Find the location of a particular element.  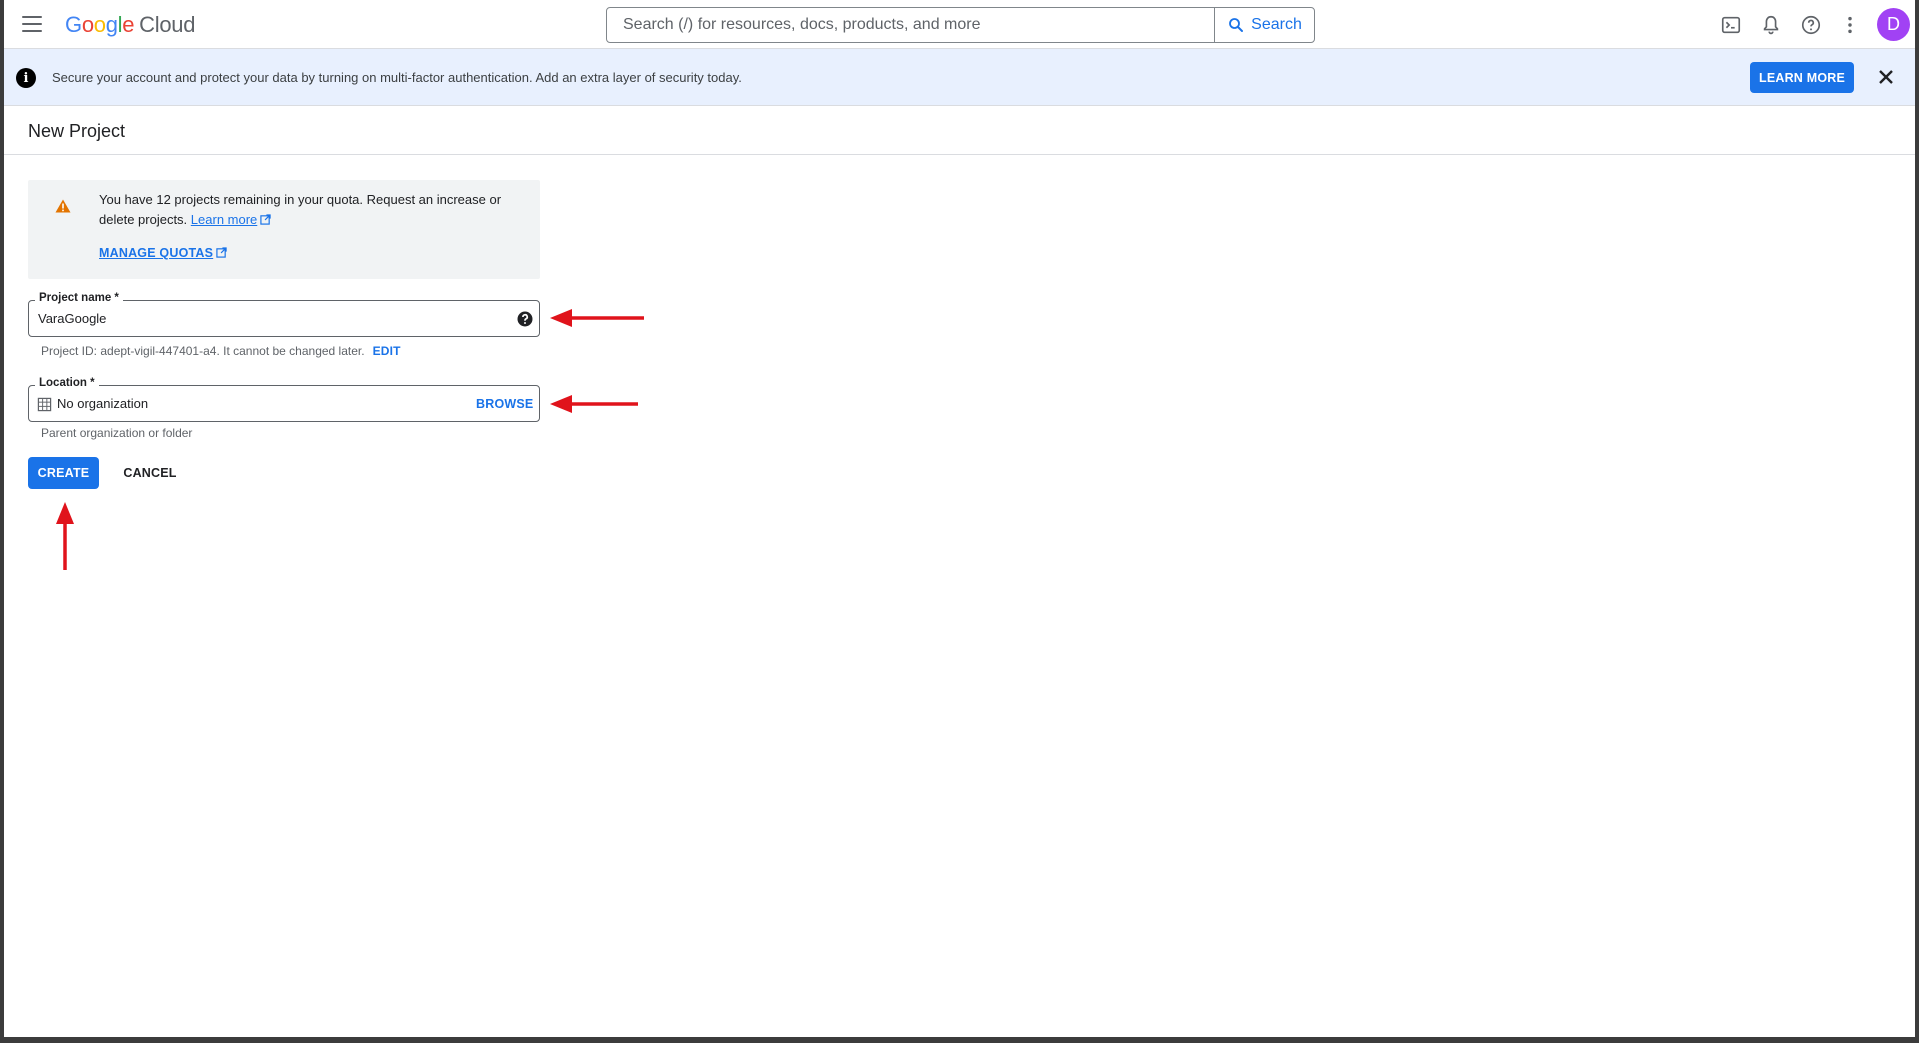

search-icon is located at coordinates (1236, 25).